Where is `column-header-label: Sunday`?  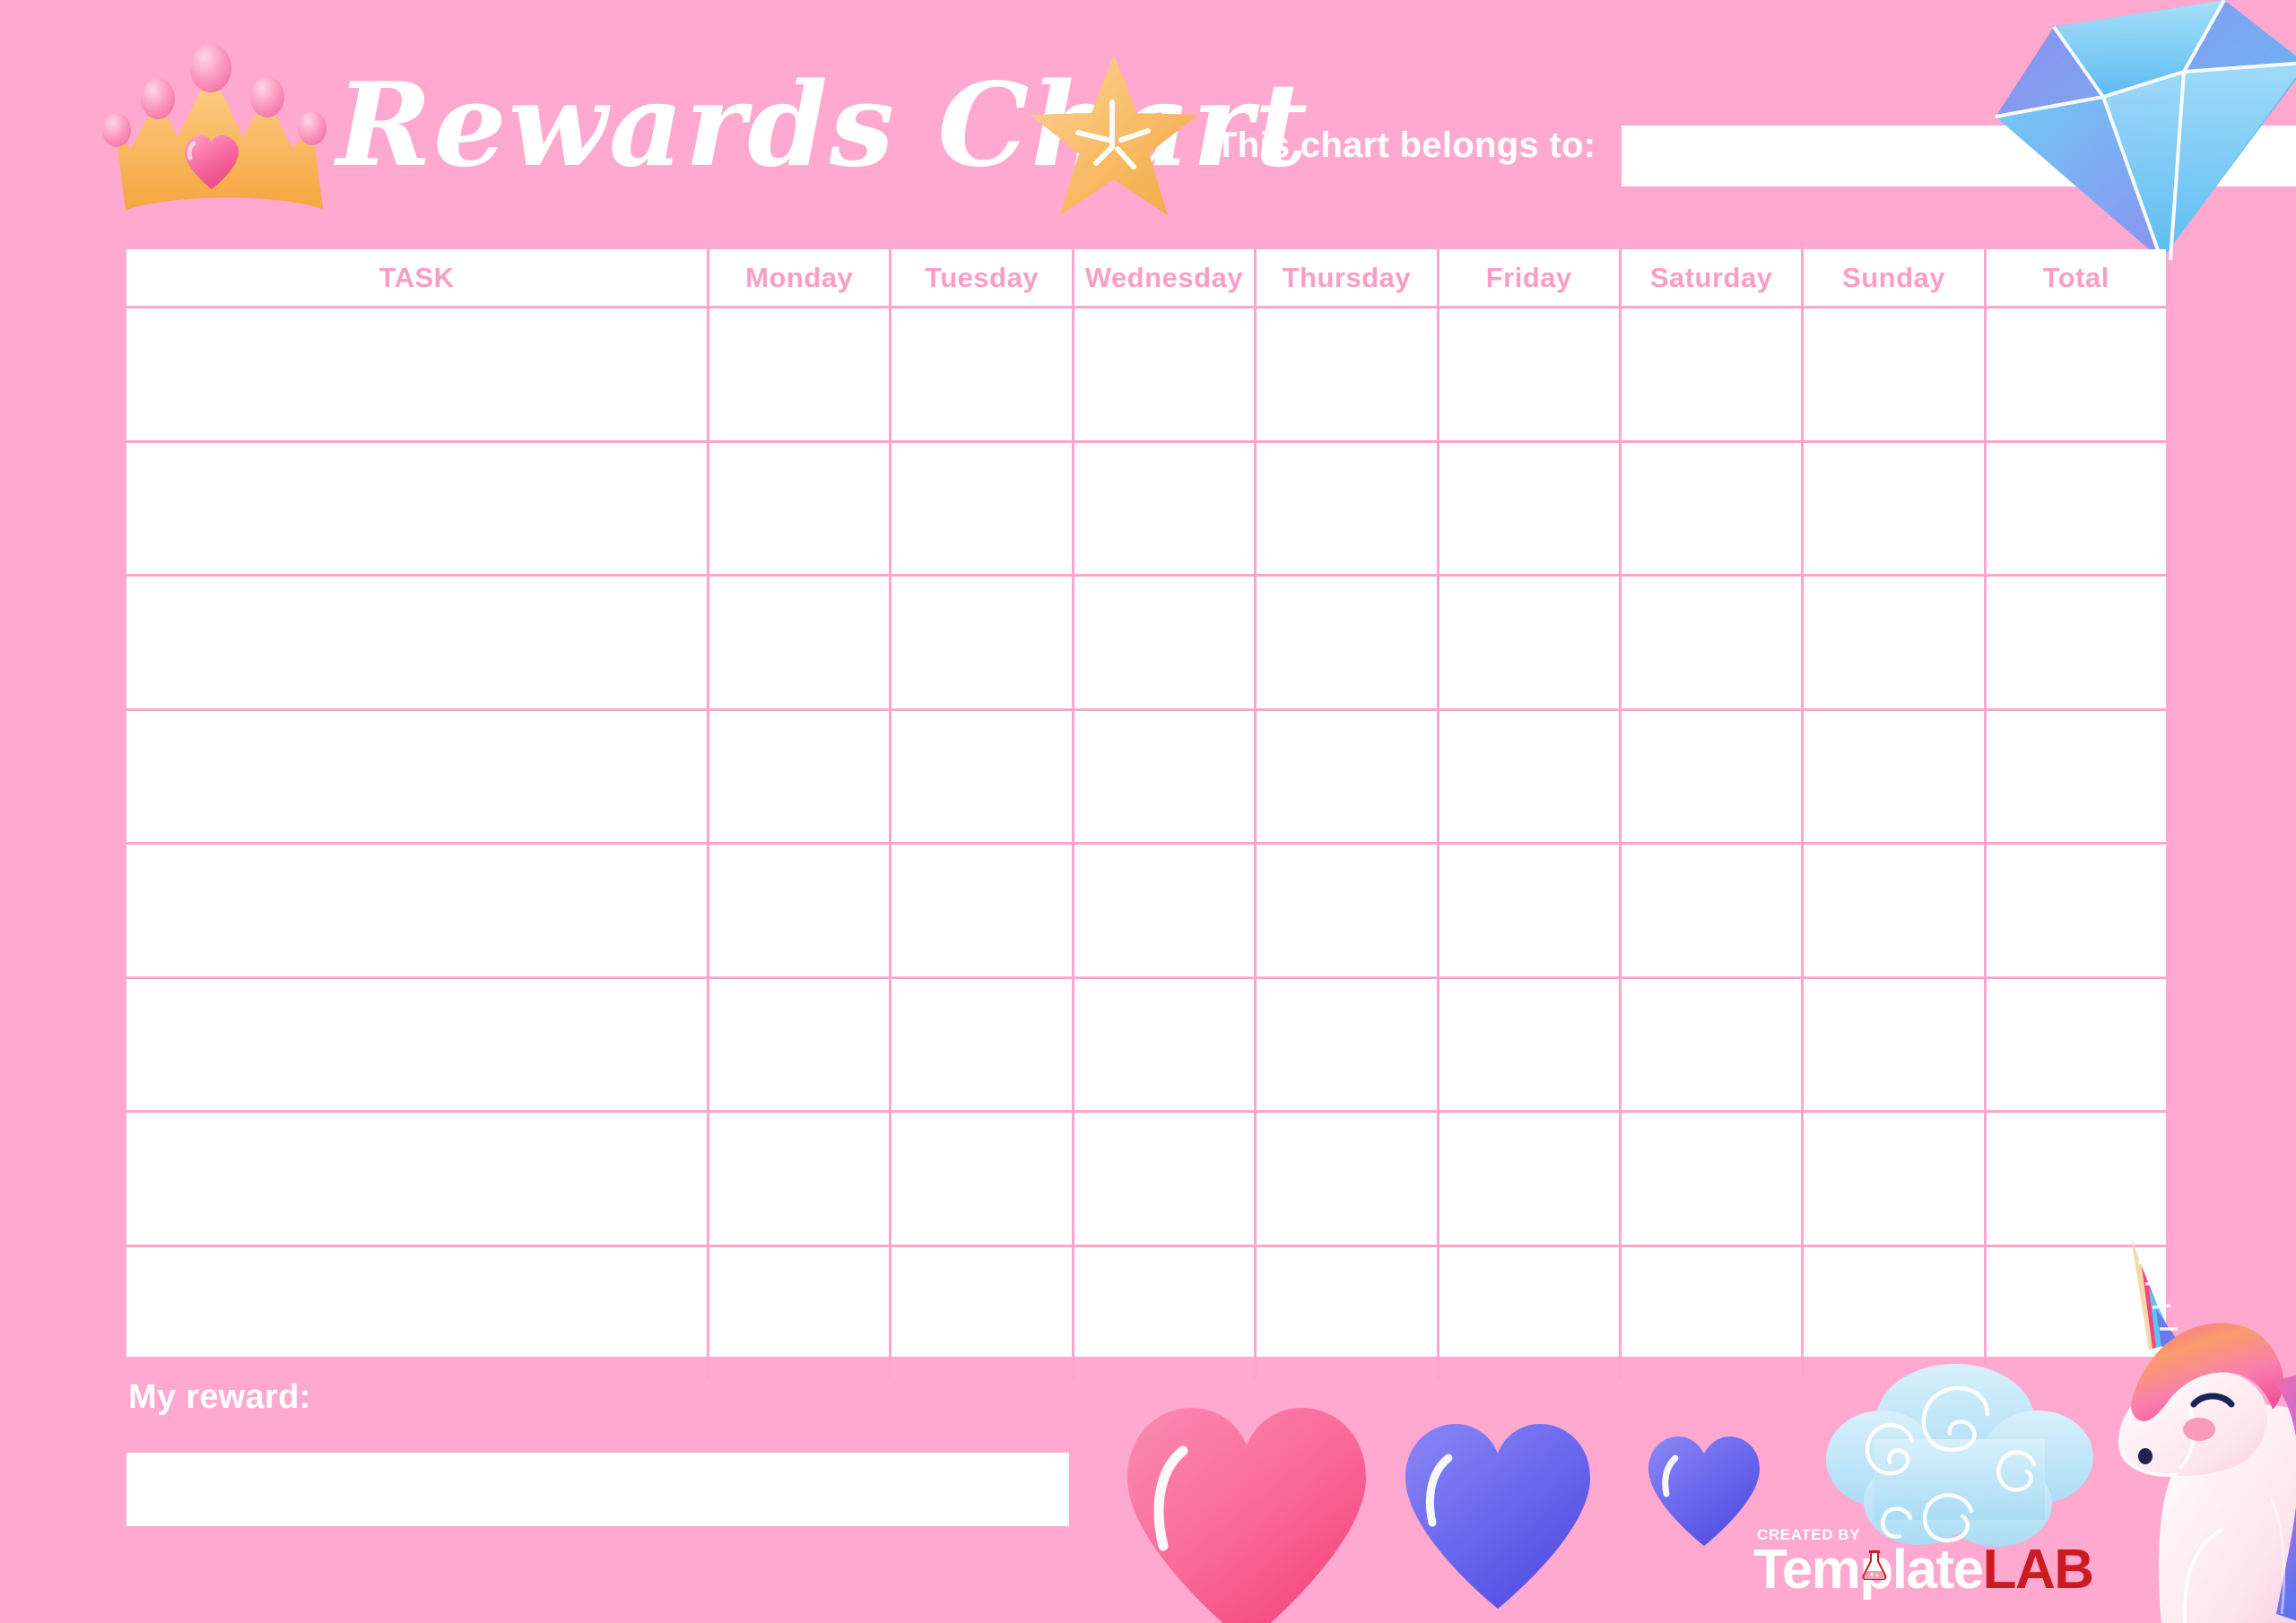 column-header-label: Sunday is located at coordinates (1894, 277).